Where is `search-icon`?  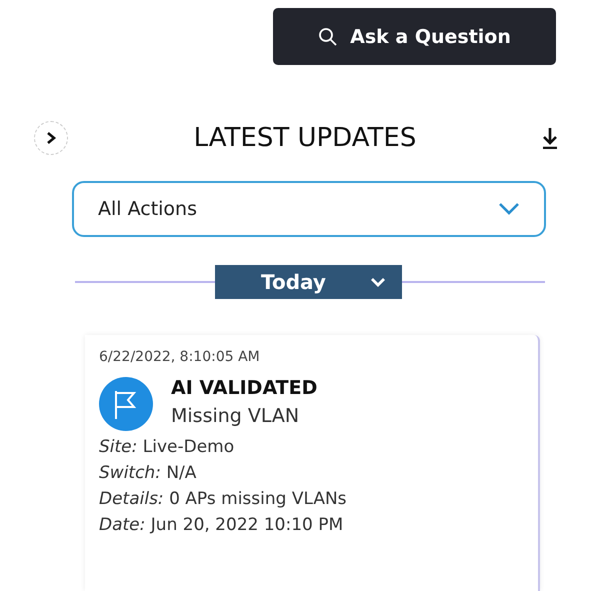
search-icon is located at coordinates (328, 36).